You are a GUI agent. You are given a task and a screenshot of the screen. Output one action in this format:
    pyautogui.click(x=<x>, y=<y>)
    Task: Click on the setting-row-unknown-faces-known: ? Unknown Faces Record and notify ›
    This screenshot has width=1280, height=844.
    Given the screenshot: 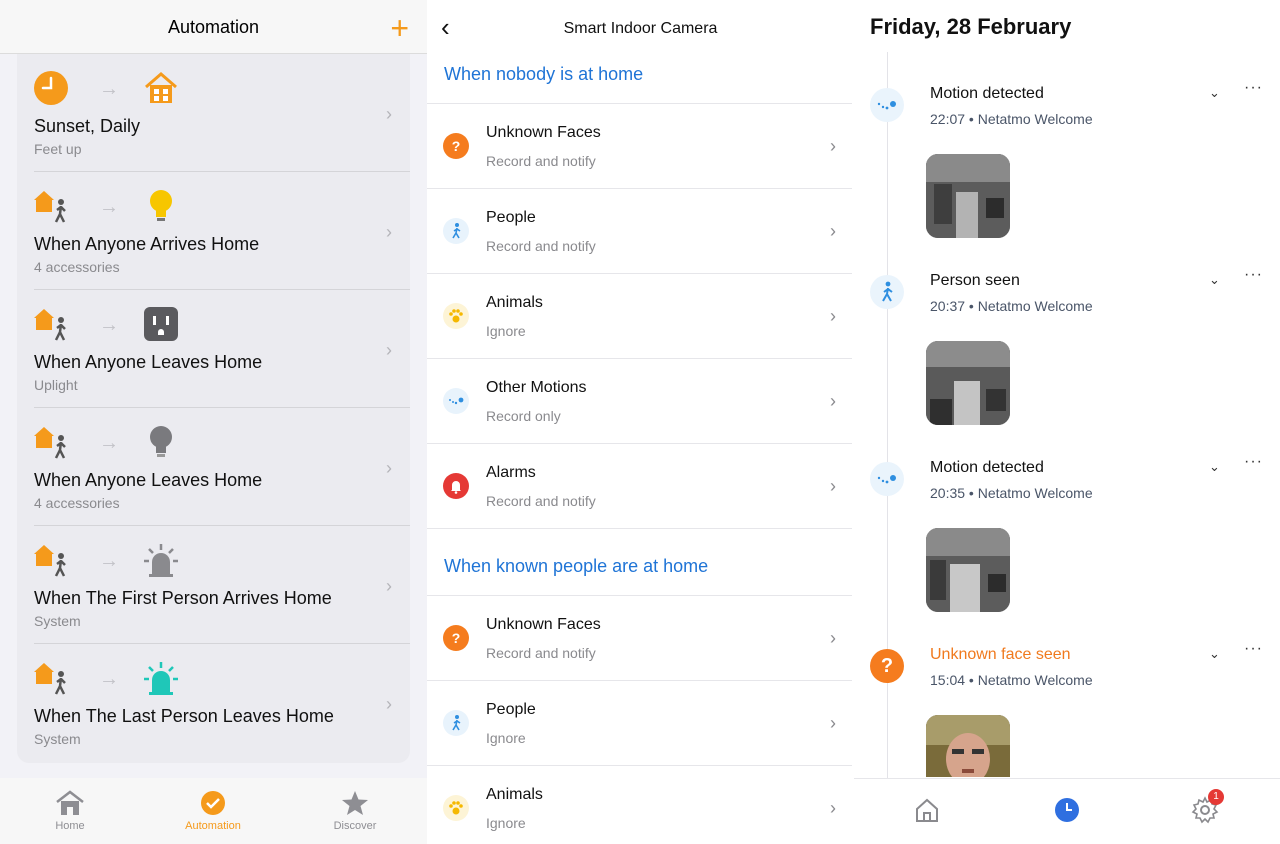 What is the action you would take?
    pyautogui.click(x=640, y=637)
    